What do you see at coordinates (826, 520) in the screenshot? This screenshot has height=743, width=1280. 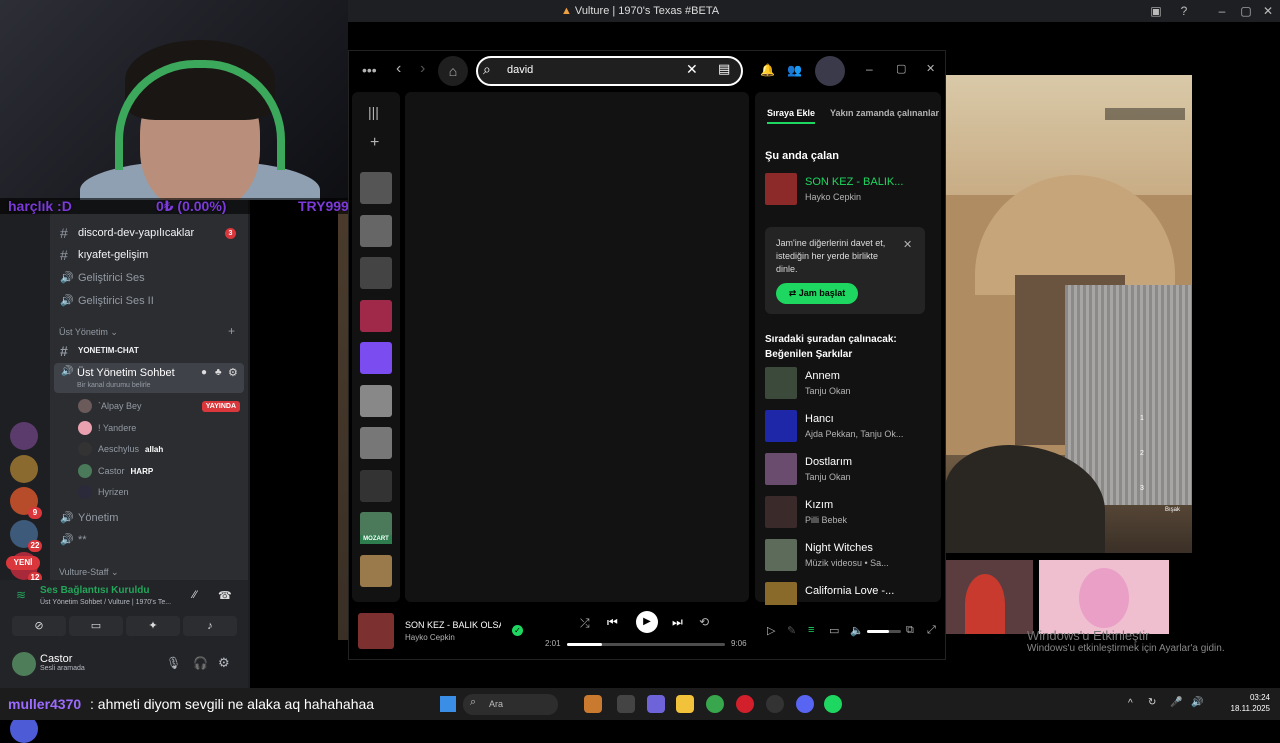 I see `queue-track-artist: Pilli Bebek` at bounding box center [826, 520].